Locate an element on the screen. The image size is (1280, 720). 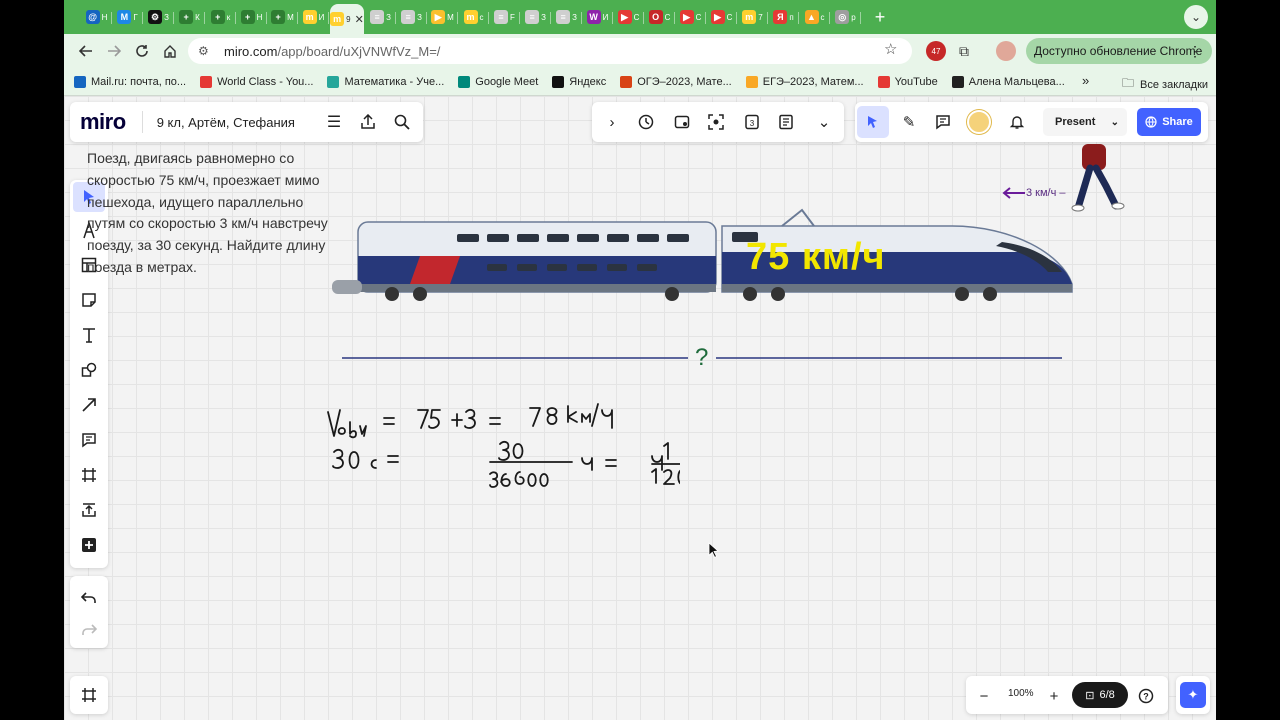
browser-tab: ◎ p is located at coordinates (846, 17).